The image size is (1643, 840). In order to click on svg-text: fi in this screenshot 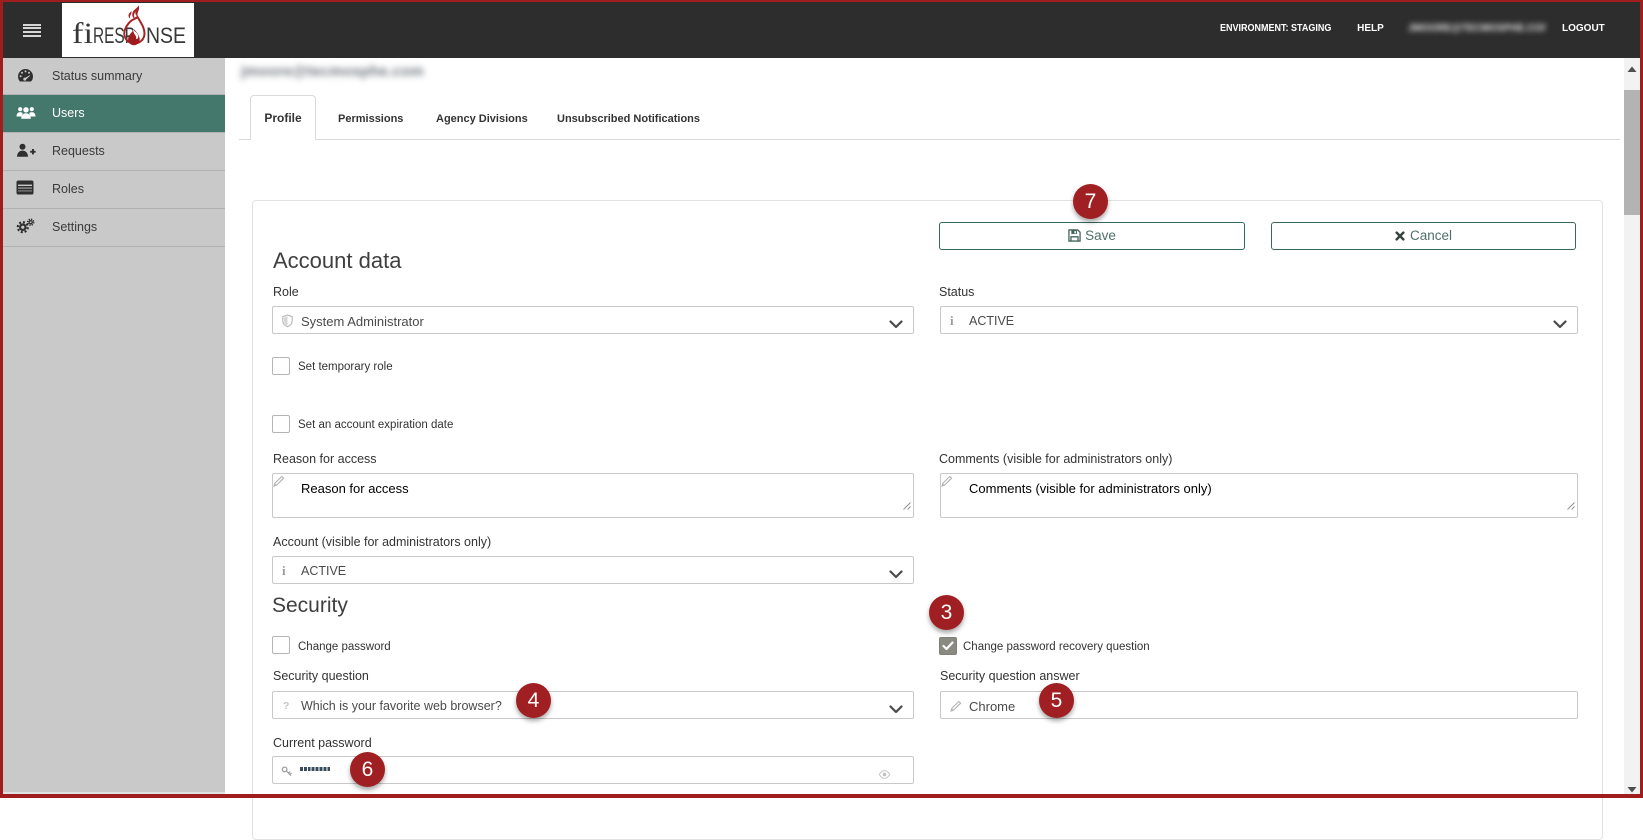, I will do `click(82, 33)`.